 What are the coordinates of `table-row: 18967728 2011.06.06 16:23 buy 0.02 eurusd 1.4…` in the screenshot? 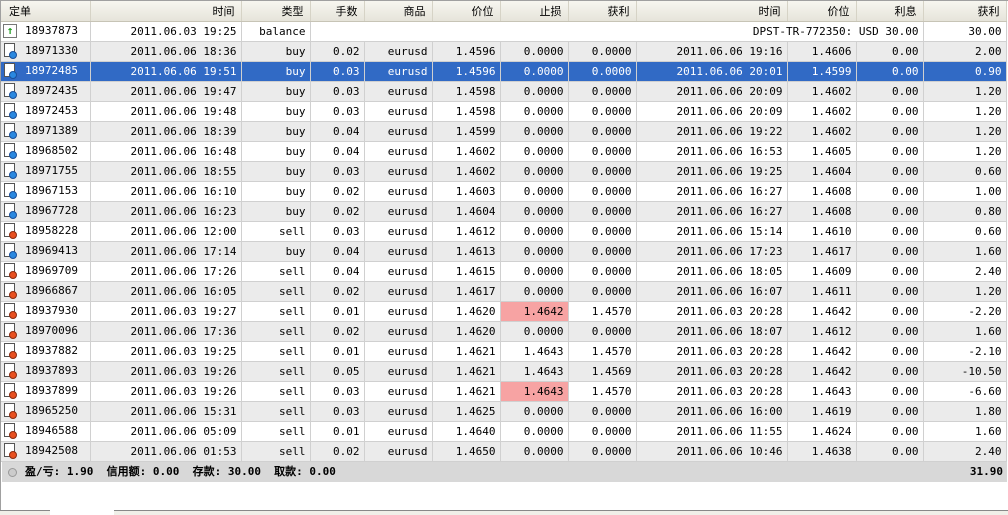 It's located at (504, 211).